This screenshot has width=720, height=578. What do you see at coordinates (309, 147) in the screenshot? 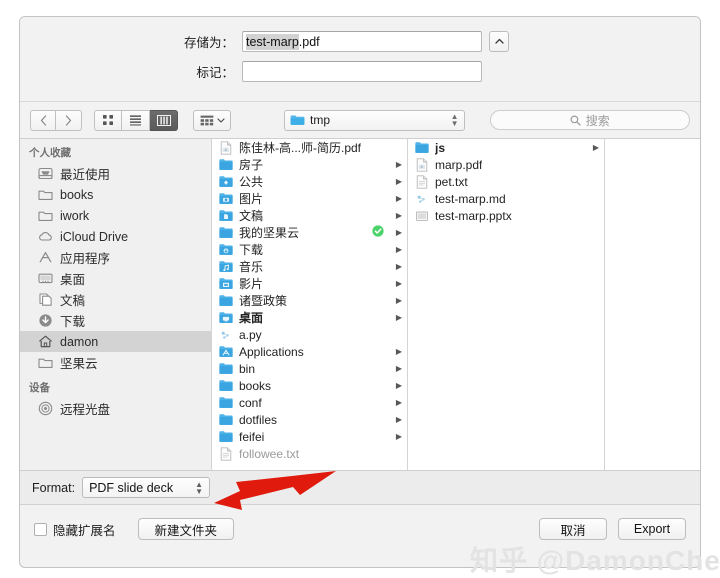
I see `file-row: A 陈佳林-高...师-简历.pdf` at bounding box center [309, 147].